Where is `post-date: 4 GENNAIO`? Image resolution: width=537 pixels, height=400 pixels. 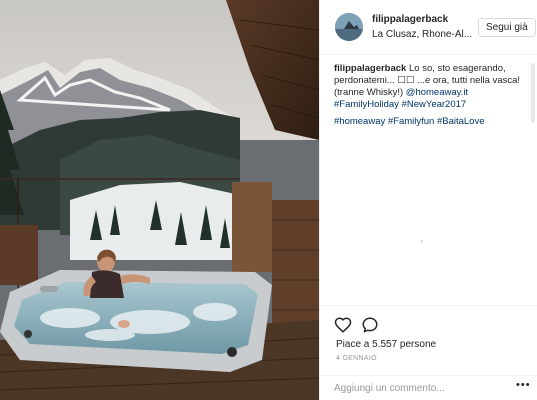
post-date: 4 GENNAIO is located at coordinates (356, 358).